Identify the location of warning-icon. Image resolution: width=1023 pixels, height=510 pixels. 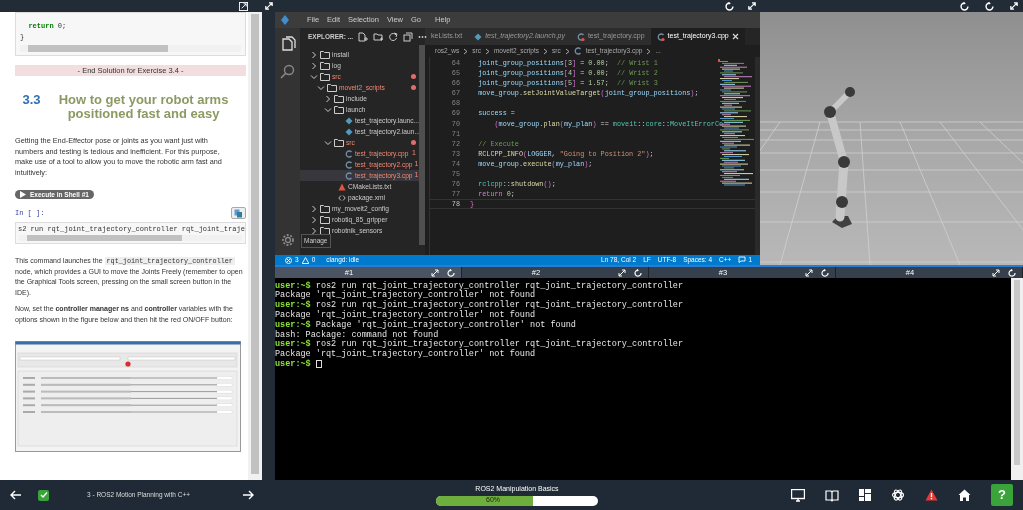
(931, 495).